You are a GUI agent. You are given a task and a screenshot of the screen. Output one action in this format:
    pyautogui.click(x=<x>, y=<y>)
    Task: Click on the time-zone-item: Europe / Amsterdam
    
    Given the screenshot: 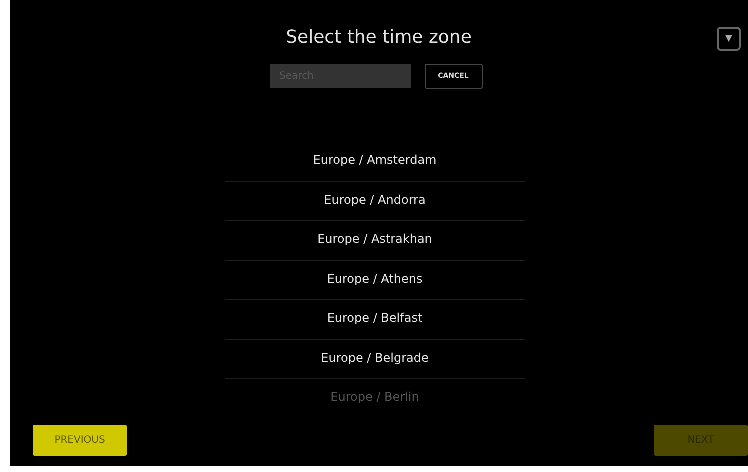 What is the action you would take?
    pyautogui.click(x=375, y=162)
    